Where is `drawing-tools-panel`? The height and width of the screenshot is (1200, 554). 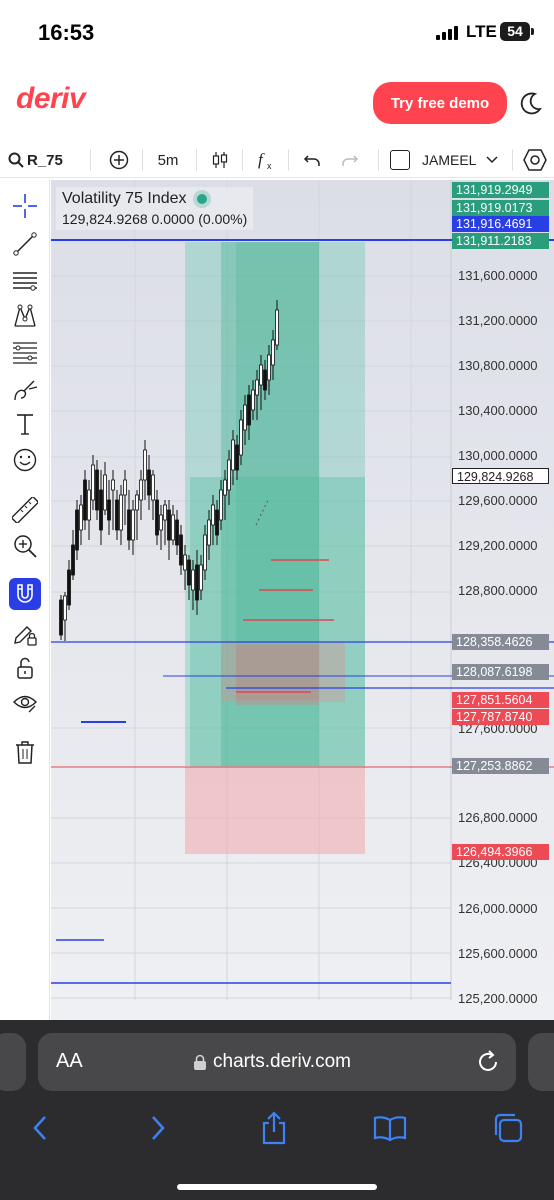 drawing-tools-panel is located at coordinates (25, 600).